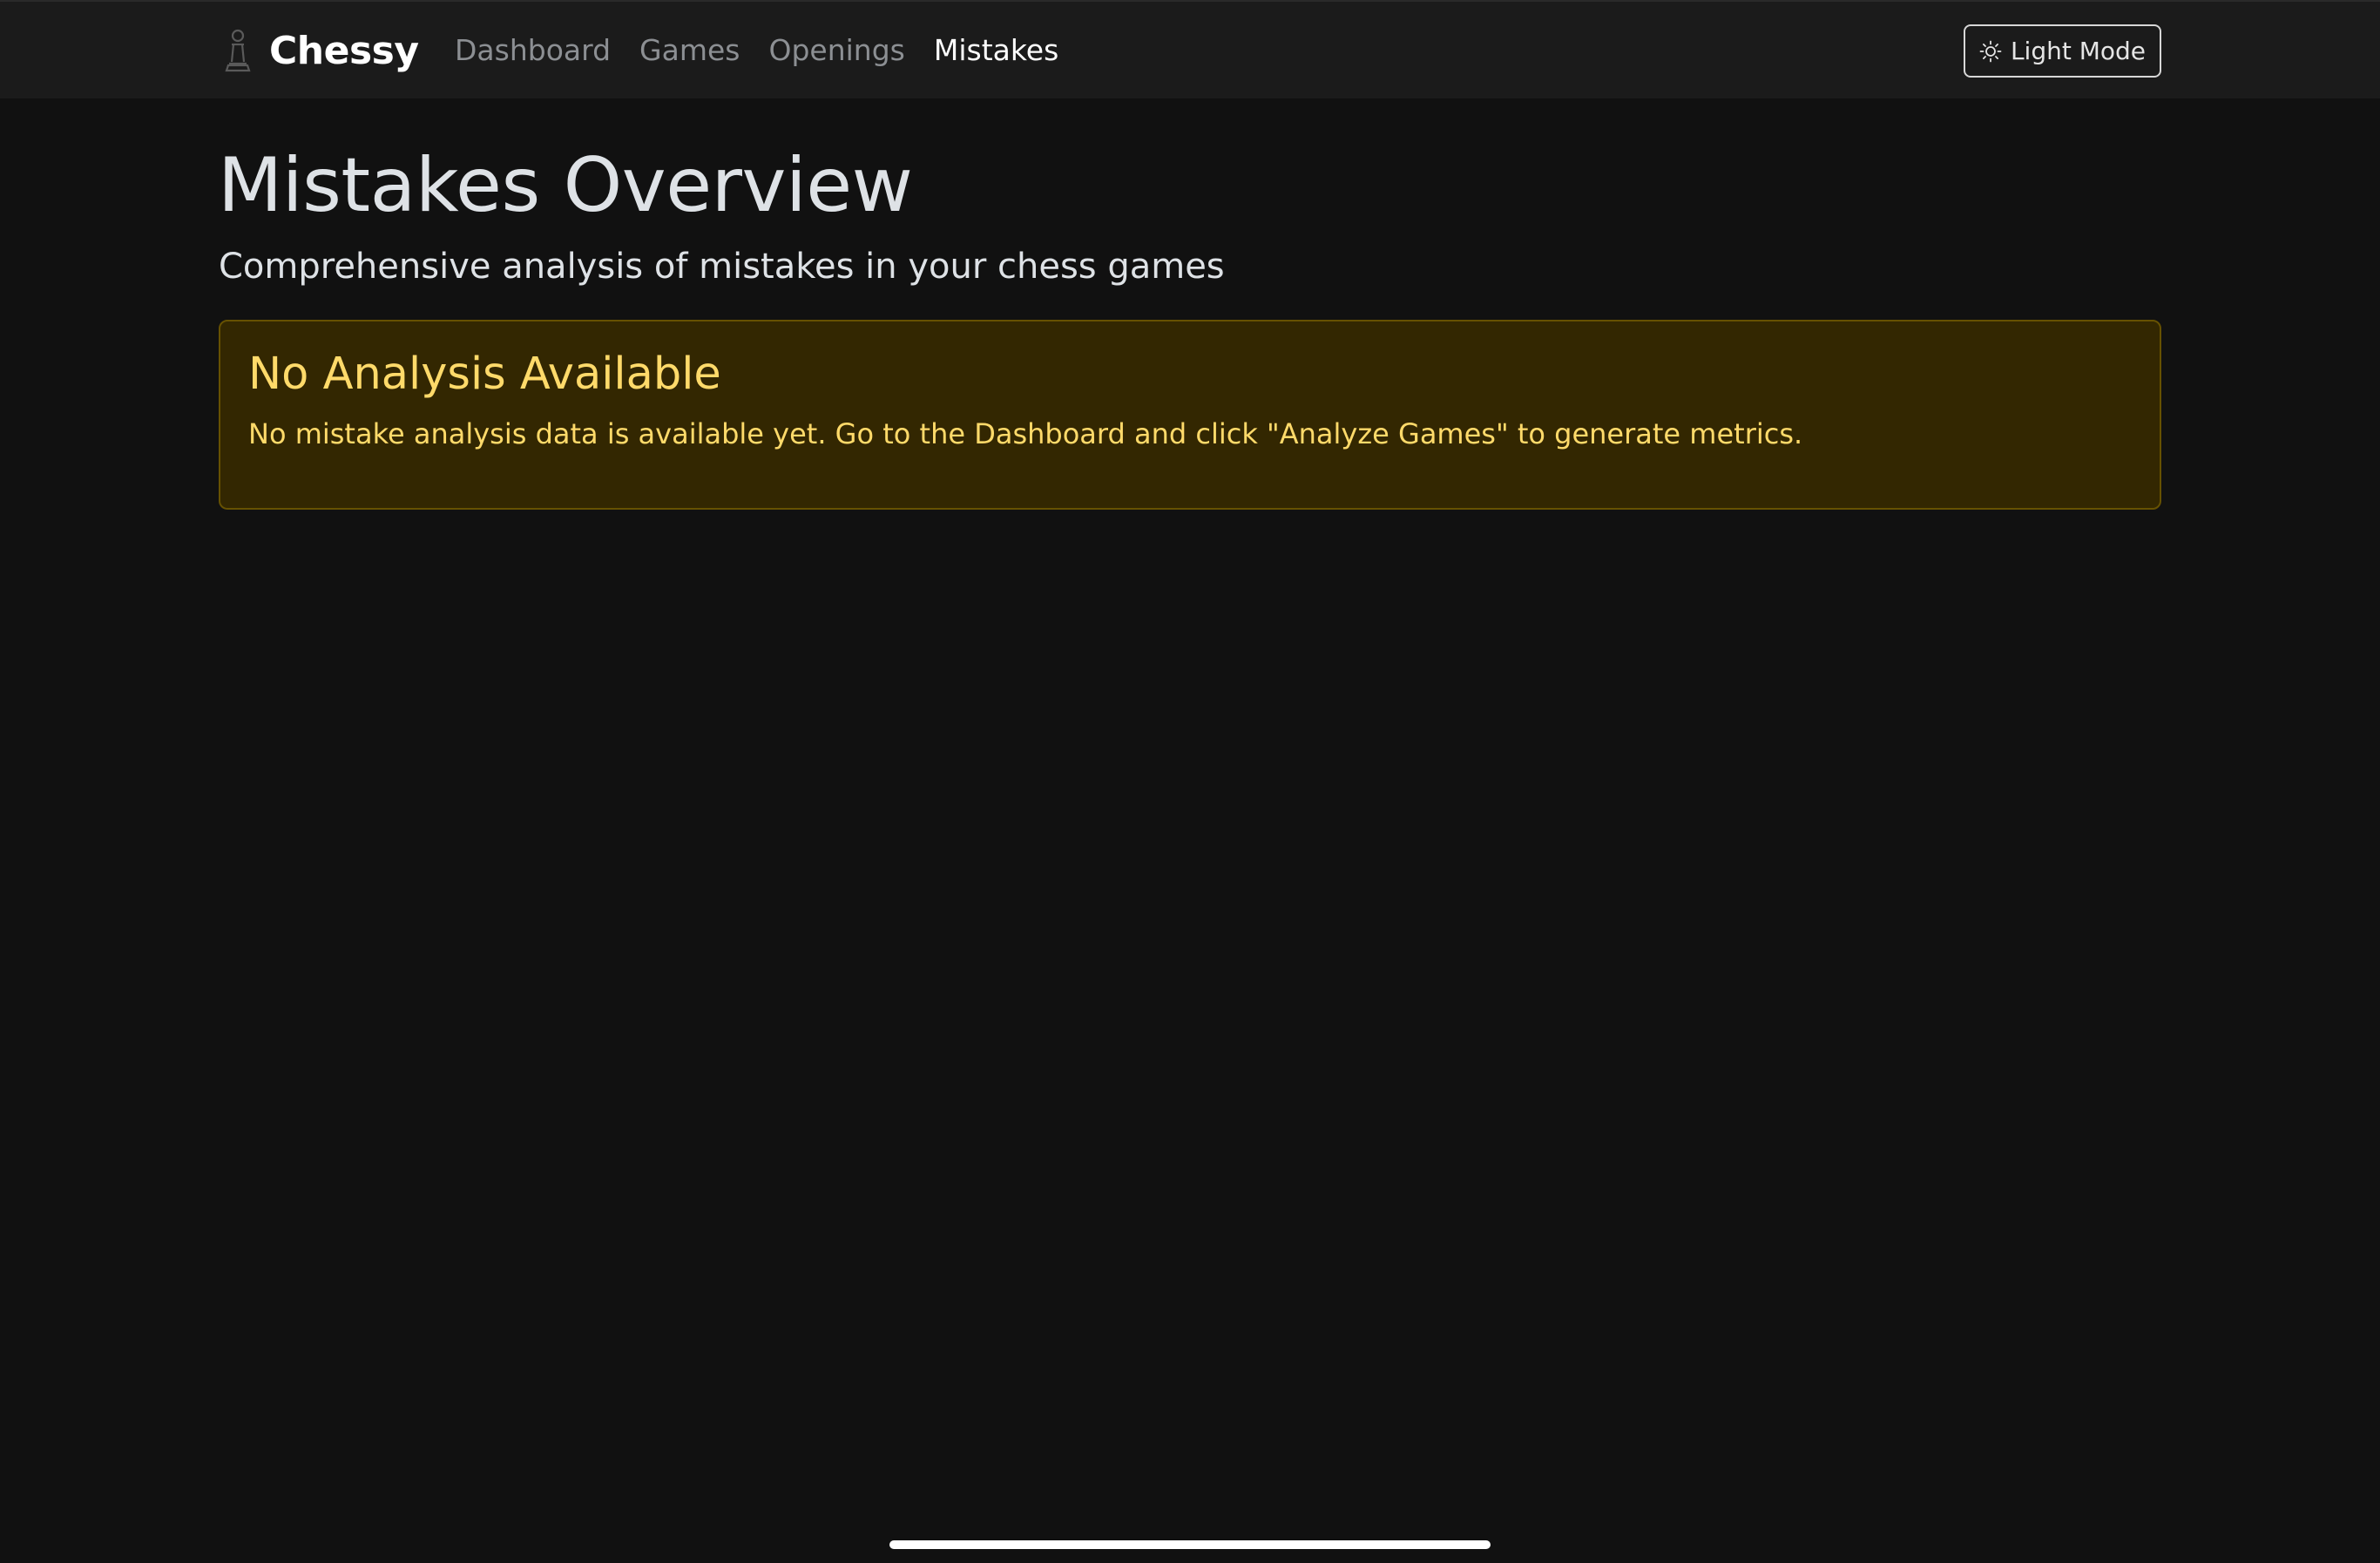 The width and height of the screenshot is (2380, 1563). What do you see at coordinates (836, 50) in the screenshot?
I see `nav-item-openings: Openings` at bounding box center [836, 50].